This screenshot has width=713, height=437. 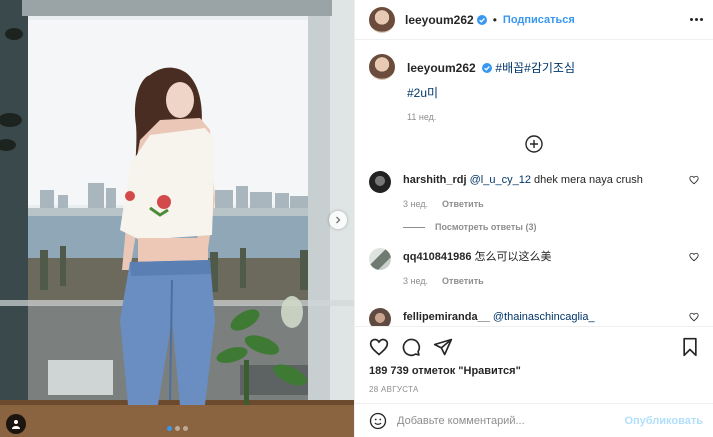 What do you see at coordinates (551, 227) in the screenshot?
I see `view-replies-button: Посмотреть ответы (3)` at bounding box center [551, 227].